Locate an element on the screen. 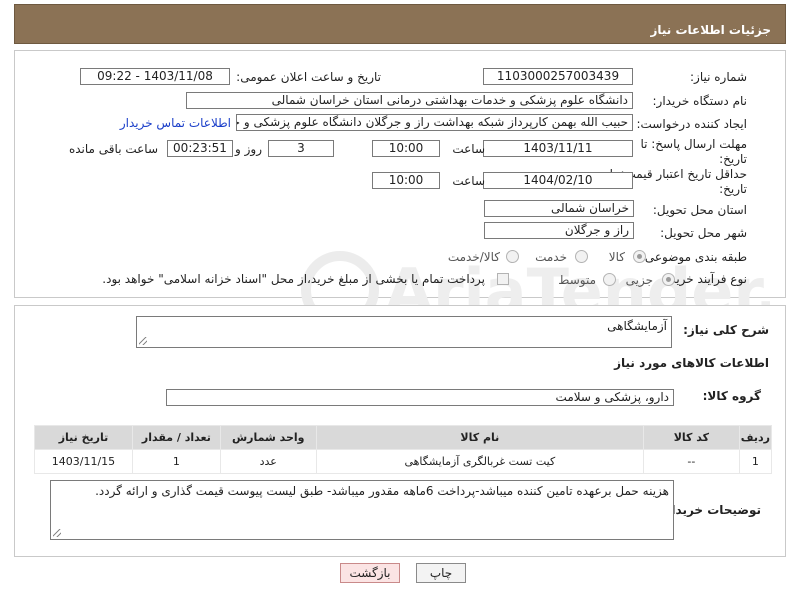 The image size is (789, 598). purchase-option-medium: متوسط is located at coordinates (577, 280).